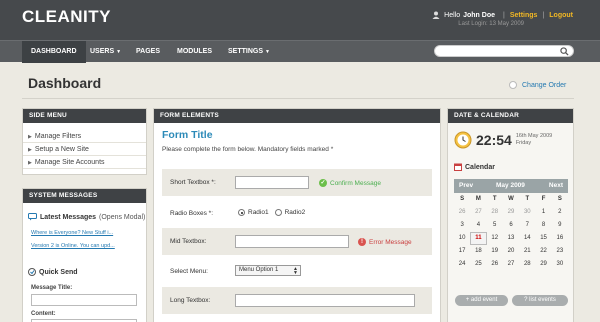  I want to click on message-title-label: Message Title:, so click(52, 288).